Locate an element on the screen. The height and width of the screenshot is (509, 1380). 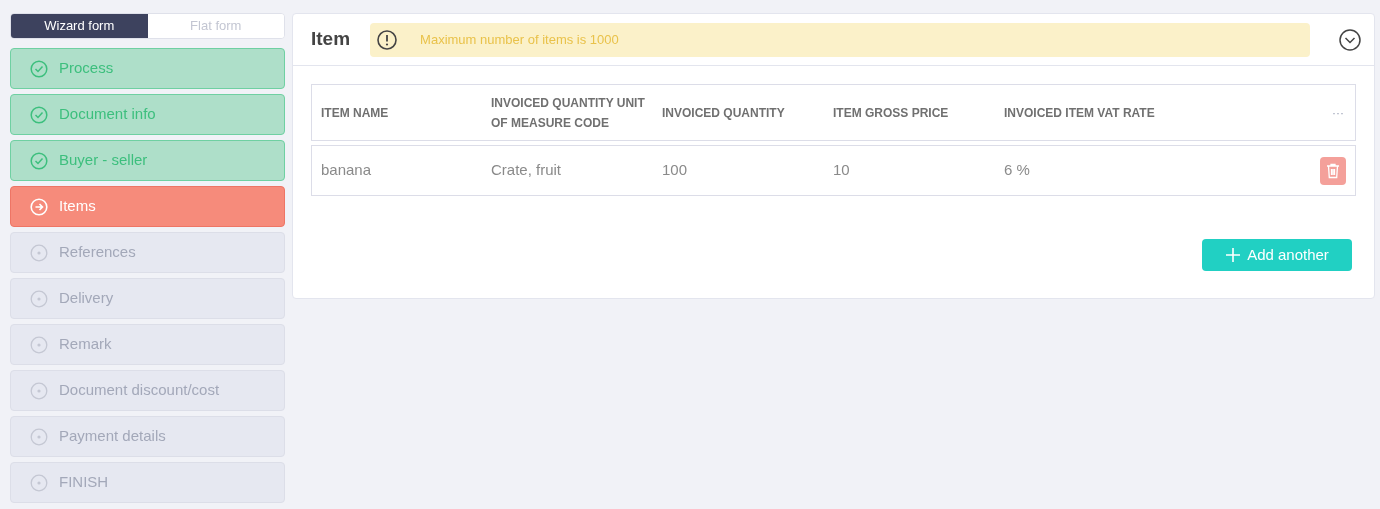
table-cell-text: 10 is located at coordinates (841, 170).